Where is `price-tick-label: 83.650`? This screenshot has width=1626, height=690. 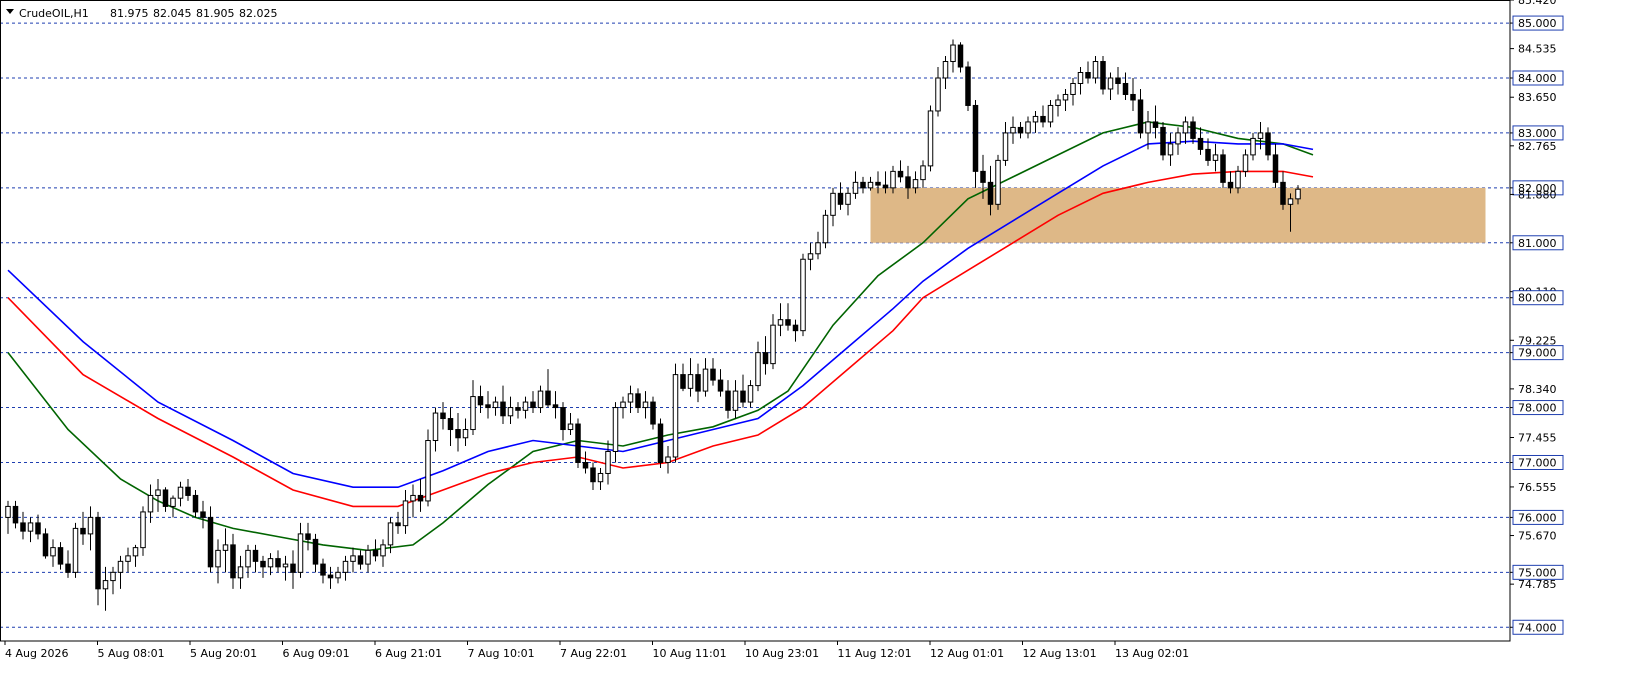 price-tick-label: 83.650 is located at coordinates (1537, 97).